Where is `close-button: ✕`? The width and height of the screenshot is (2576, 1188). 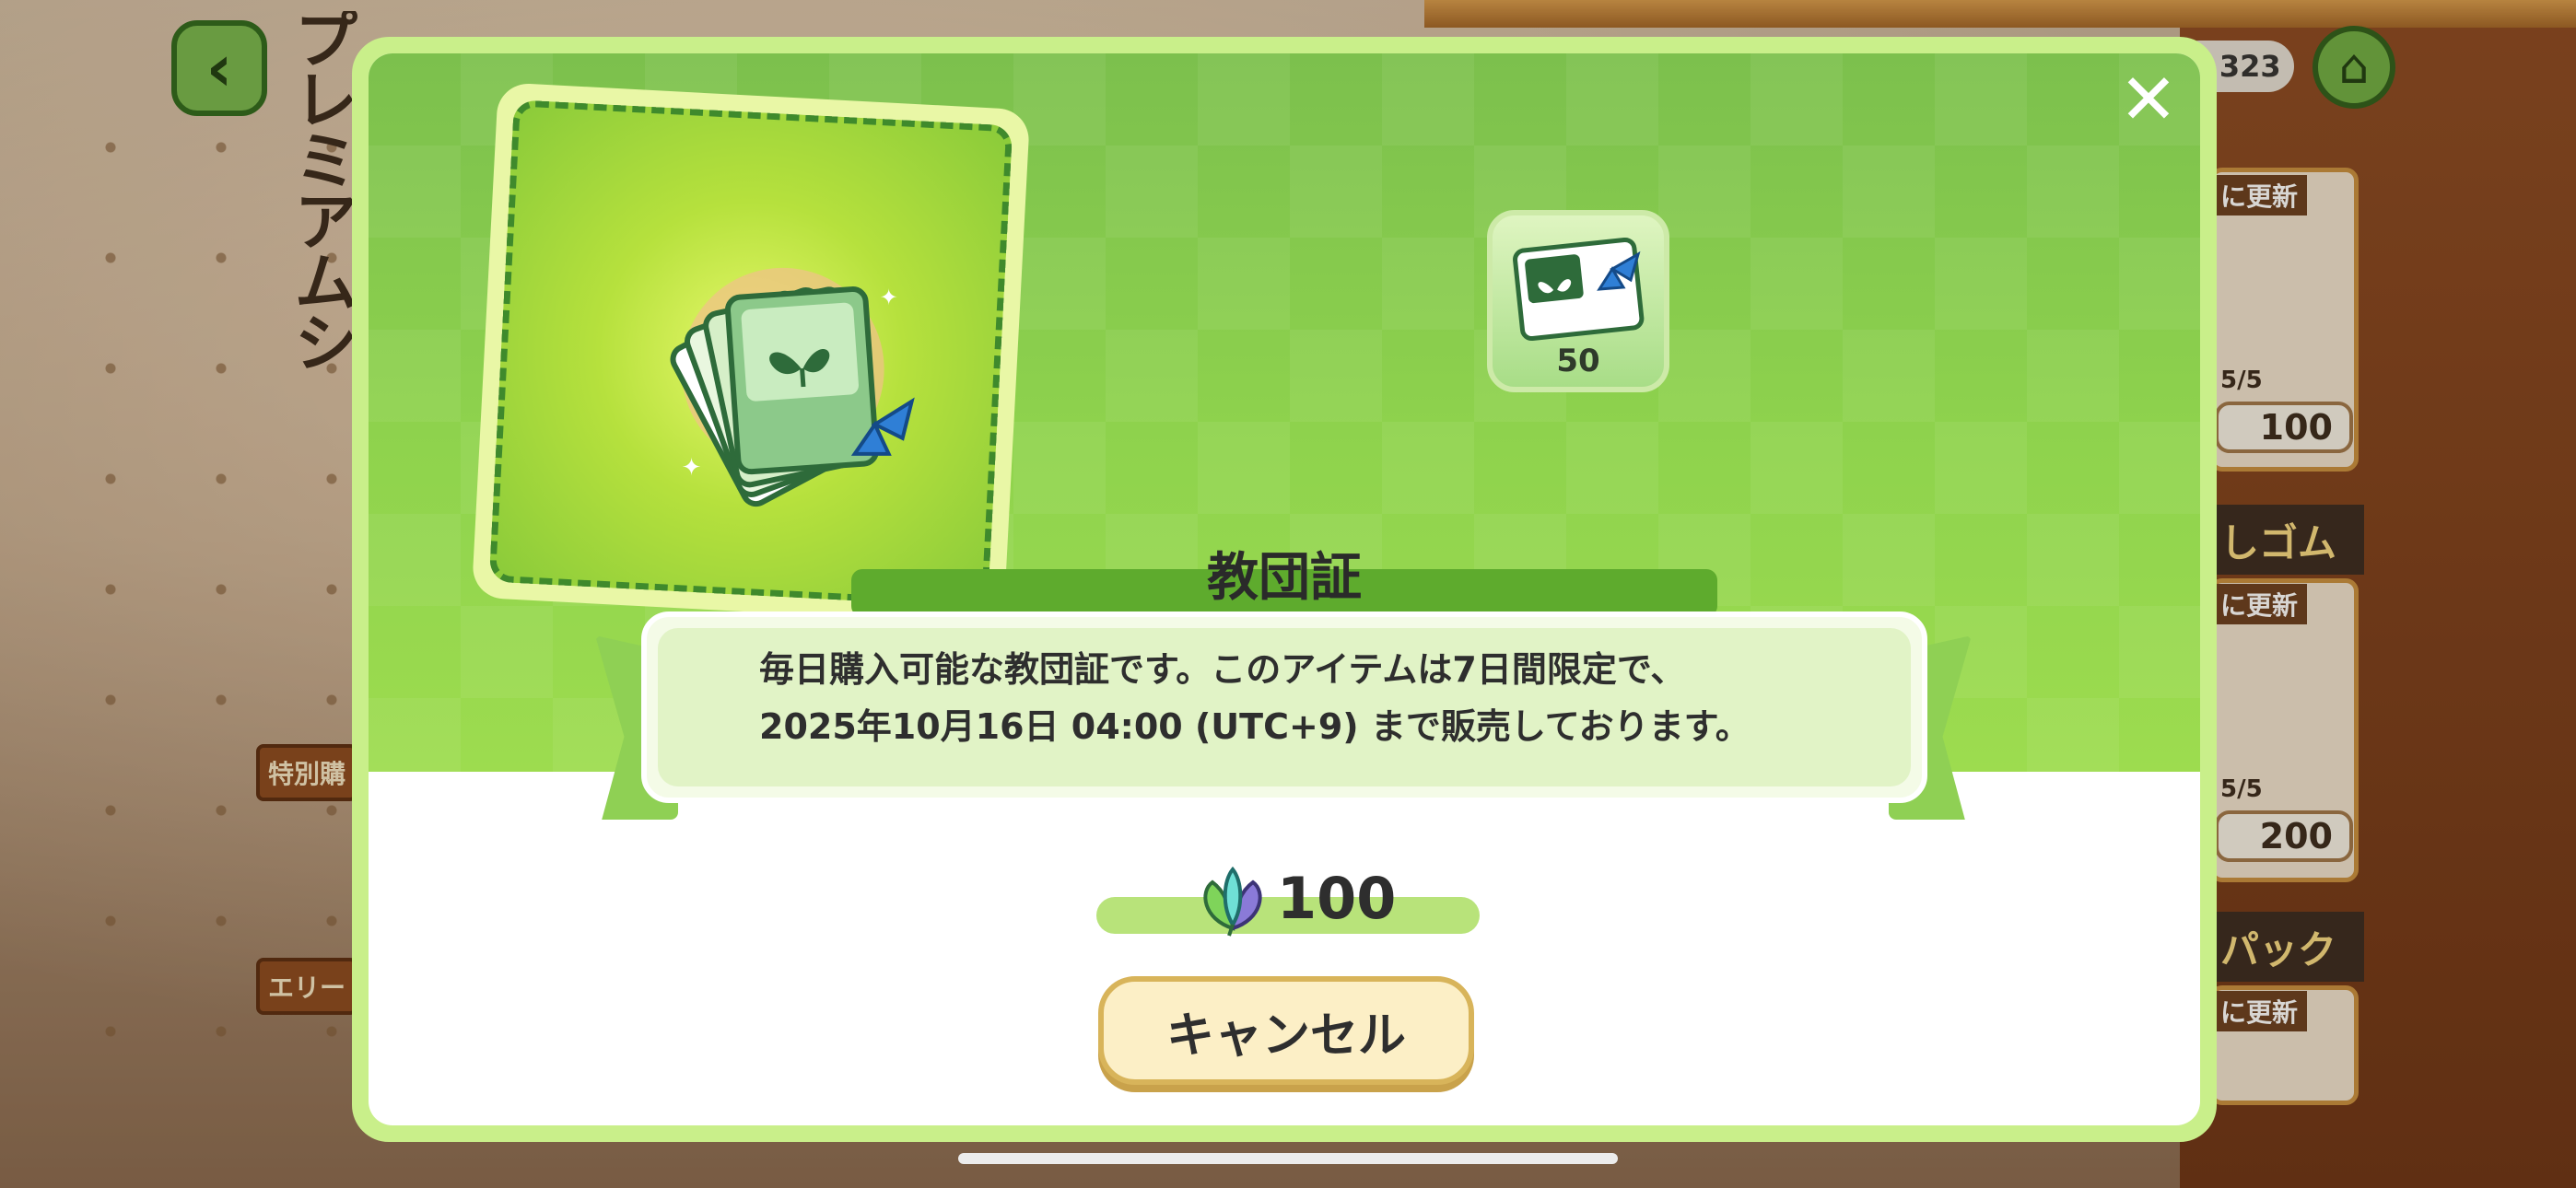
close-button: ✕ is located at coordinates (2148, 99).